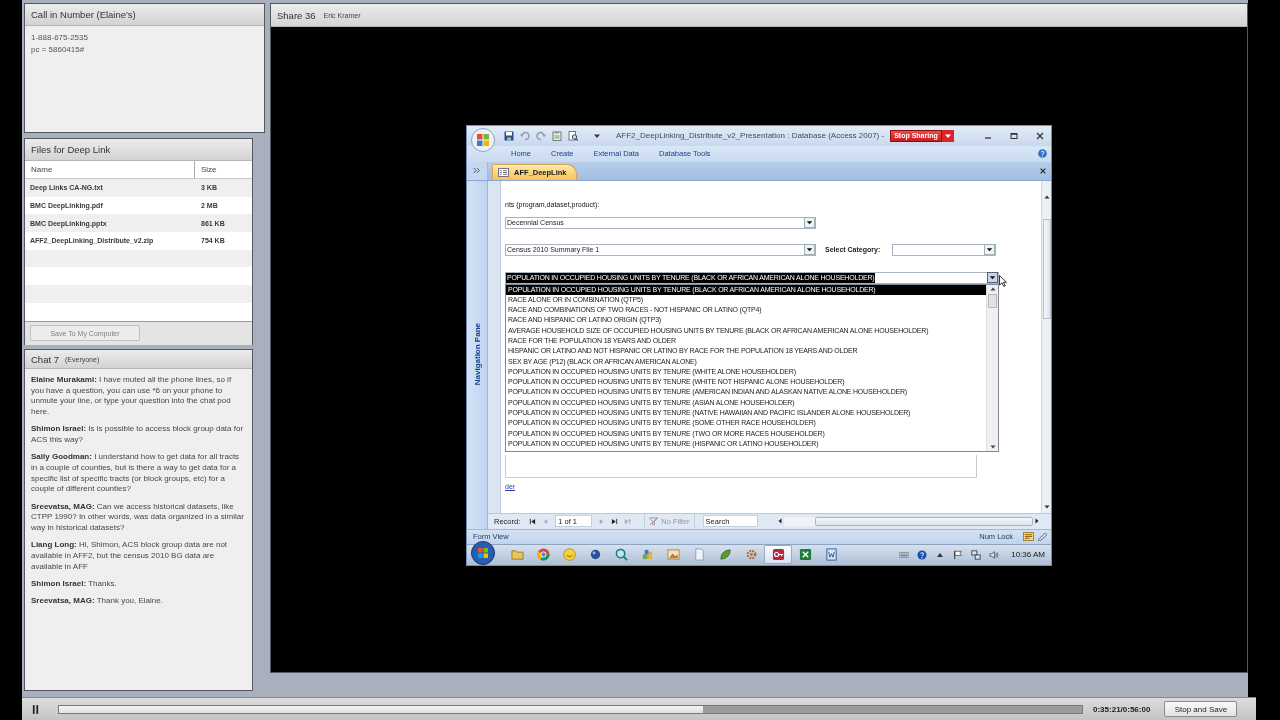  What do you see at coordinates (1122, 709) in the screenshot?
I see `playback-time: 0:35:21/0:56:00` at bounding box center [1122, 709].